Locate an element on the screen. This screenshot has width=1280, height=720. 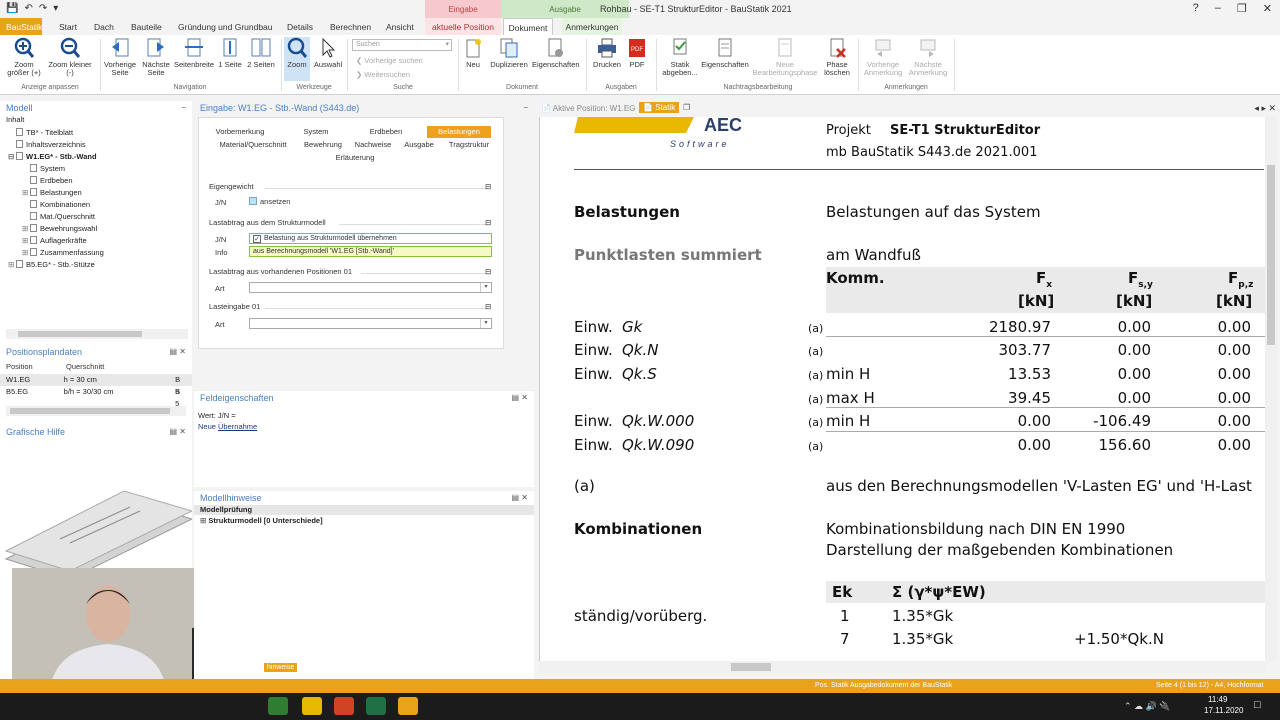
search-next-button: ❯ Weitersuchen is located at coordinates (383, 74).